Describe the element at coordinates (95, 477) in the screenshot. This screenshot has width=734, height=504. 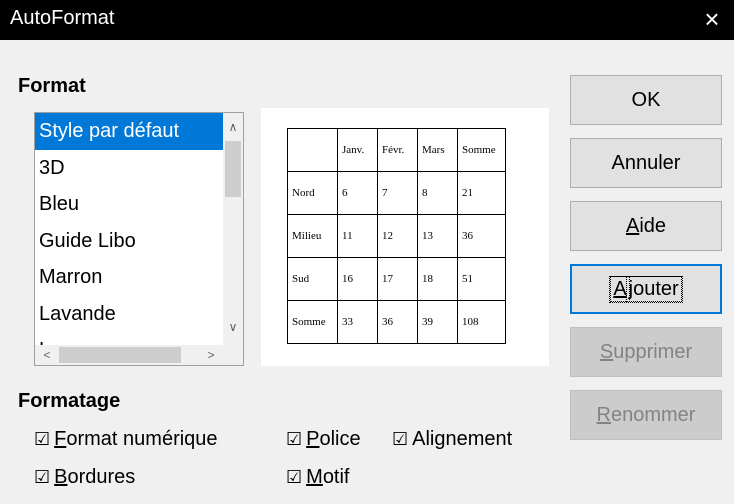
I see `borders-label: Bordures` at that location.